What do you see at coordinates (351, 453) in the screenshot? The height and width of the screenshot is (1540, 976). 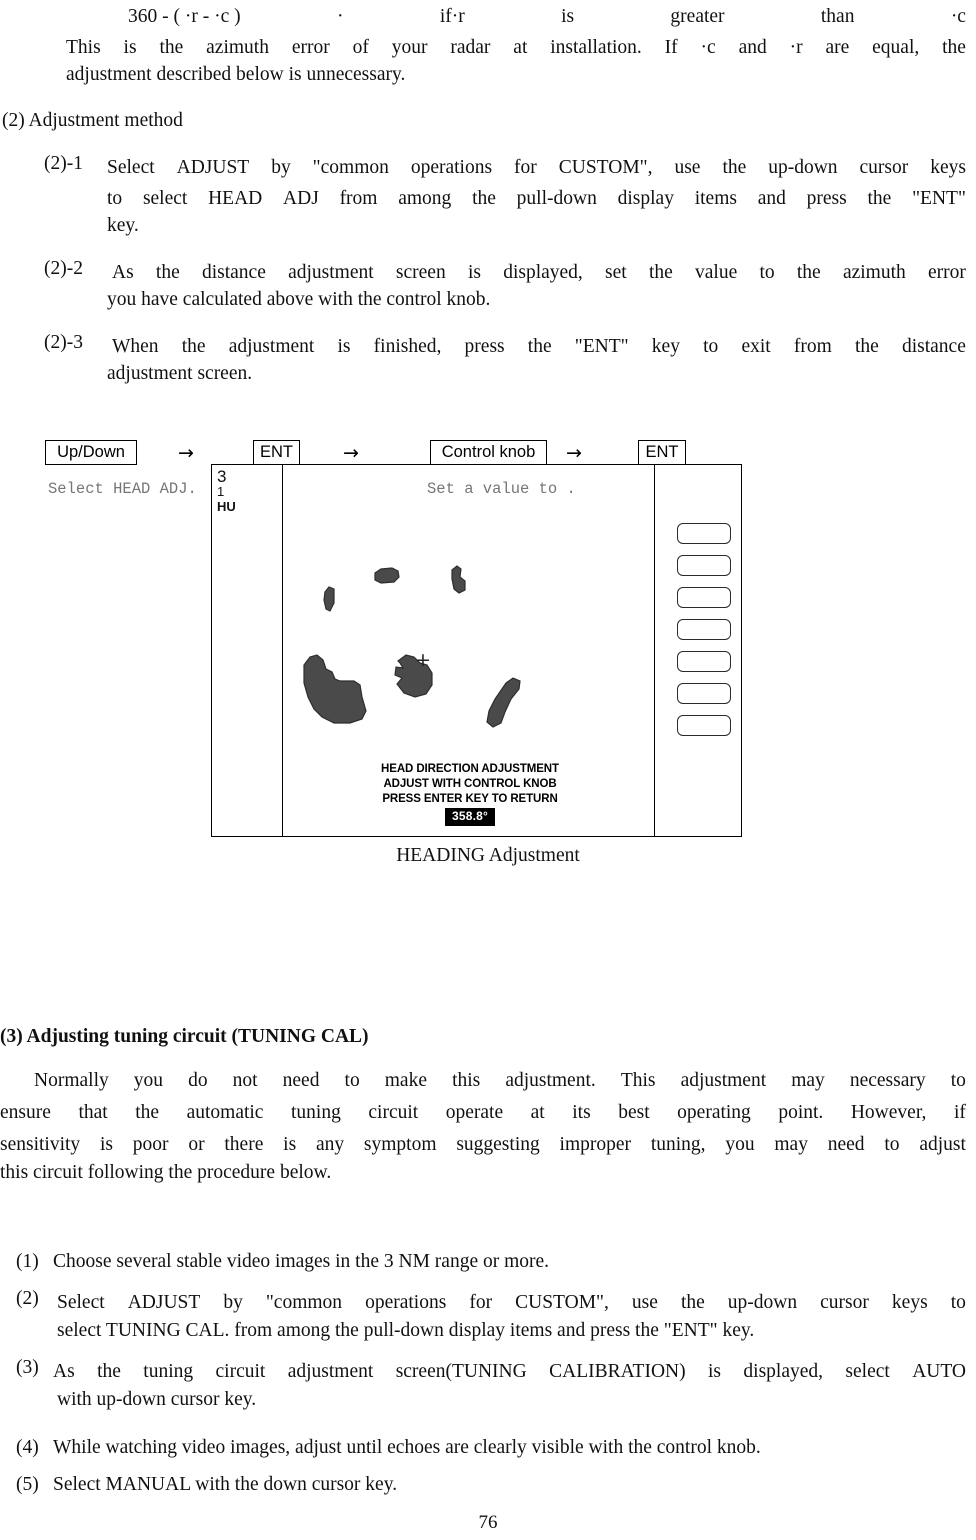 I see `flow-arrow-2-icon: →` at bounding box center [351, 453].